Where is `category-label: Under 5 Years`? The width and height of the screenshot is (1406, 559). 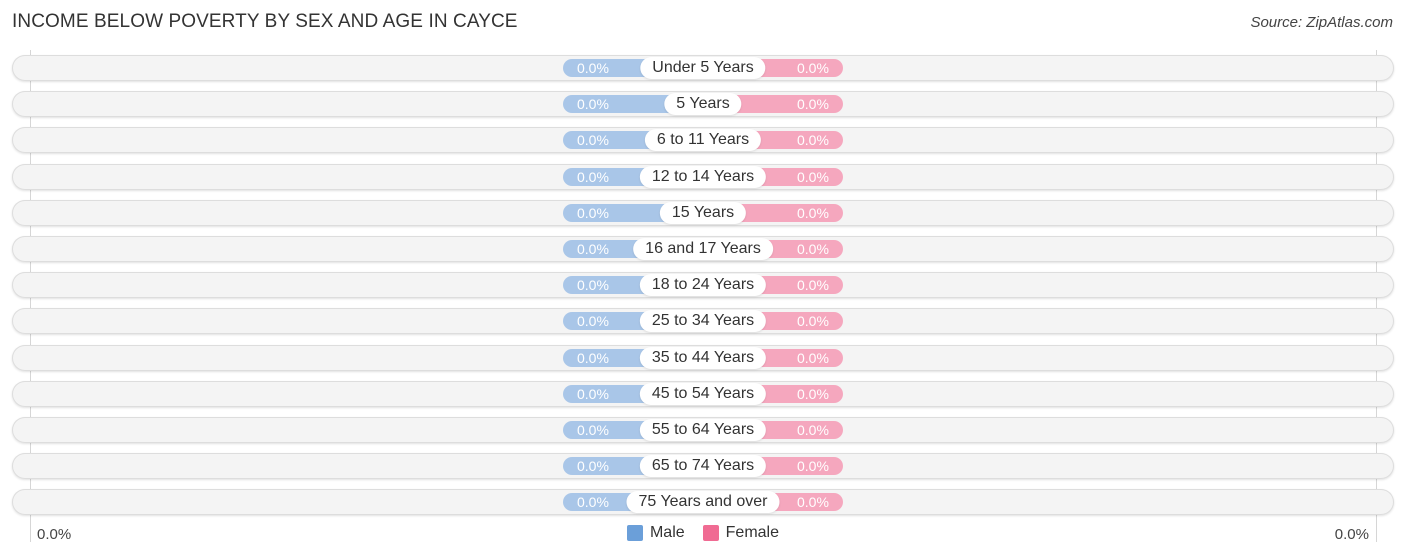 category-label: Under 5 Years is located at coordinates (703, 68).